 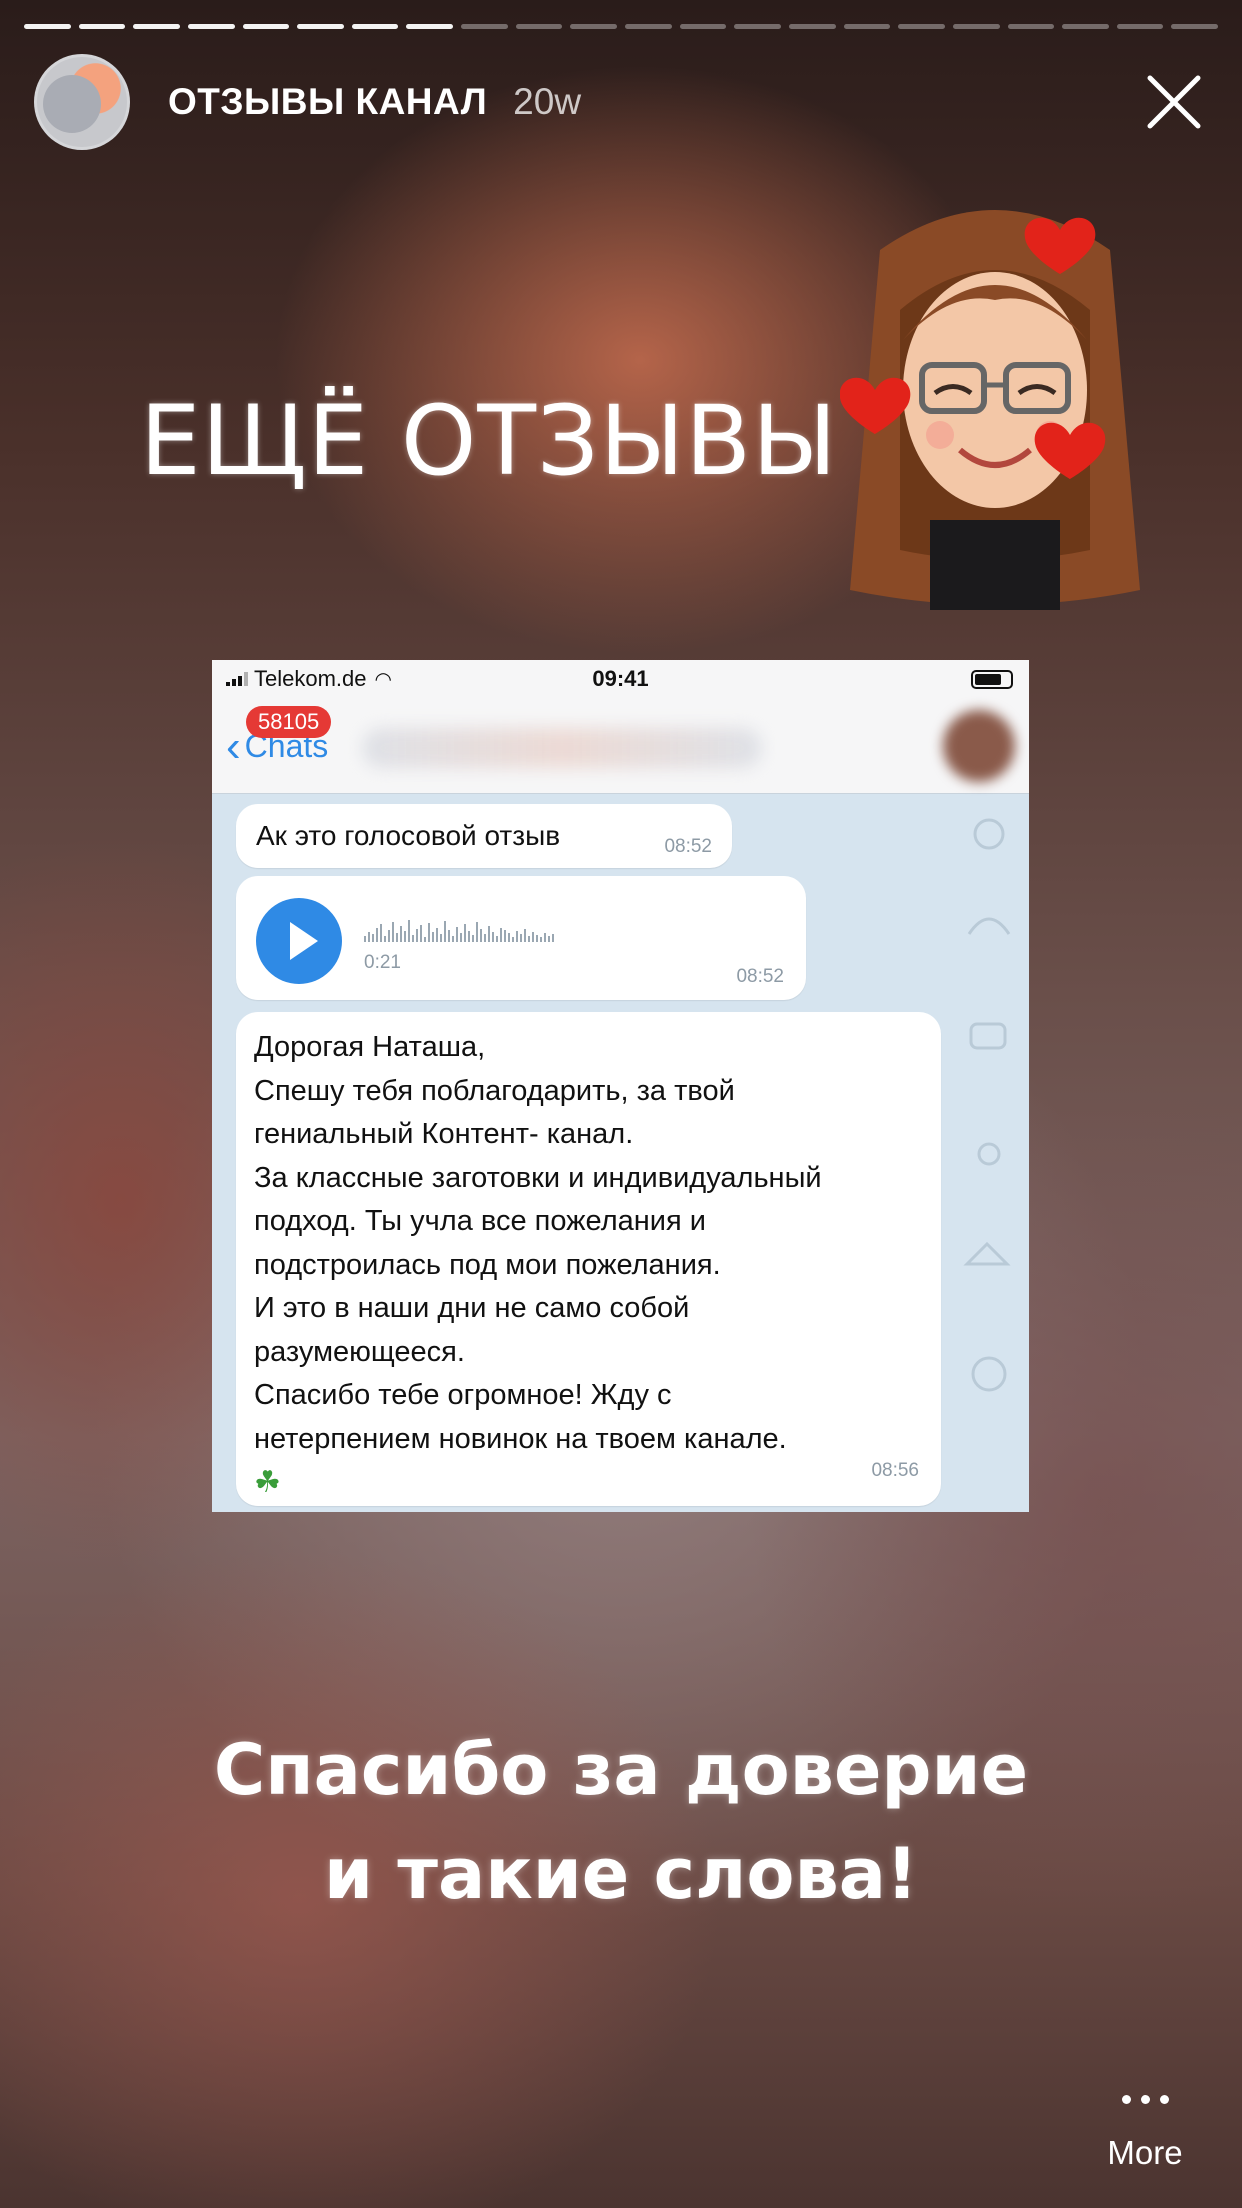 I want to click on message-bubble: Ак это голосовой отзыв 08:52, so click(x=484, y=836).